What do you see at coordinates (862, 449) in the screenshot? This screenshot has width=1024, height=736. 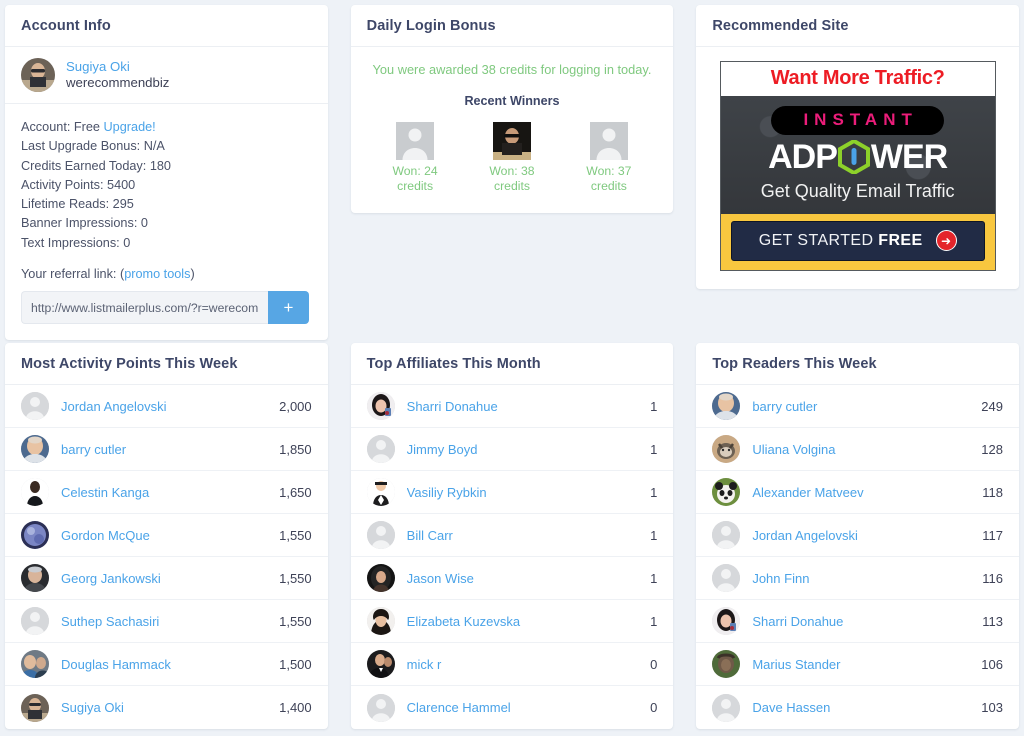 I see `user-name-link: Uliana Volgina` at bounding box center [862, 449].